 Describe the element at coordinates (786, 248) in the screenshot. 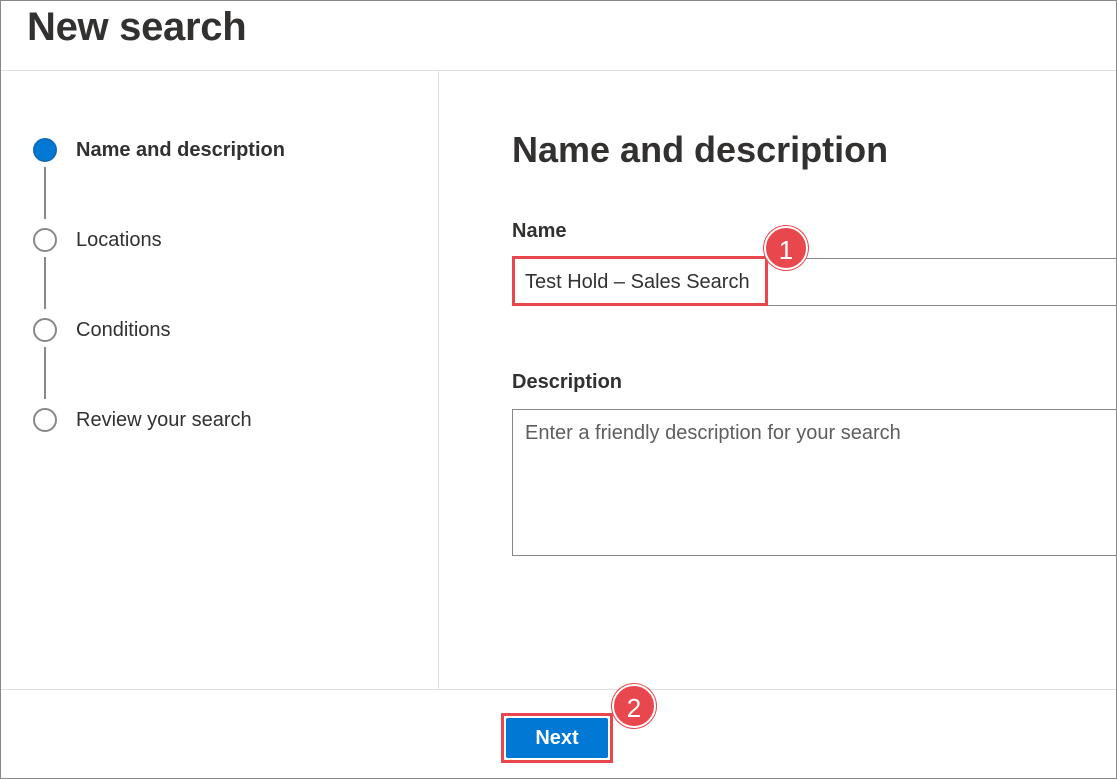

I see `callout-badge-1: 1` at that location.